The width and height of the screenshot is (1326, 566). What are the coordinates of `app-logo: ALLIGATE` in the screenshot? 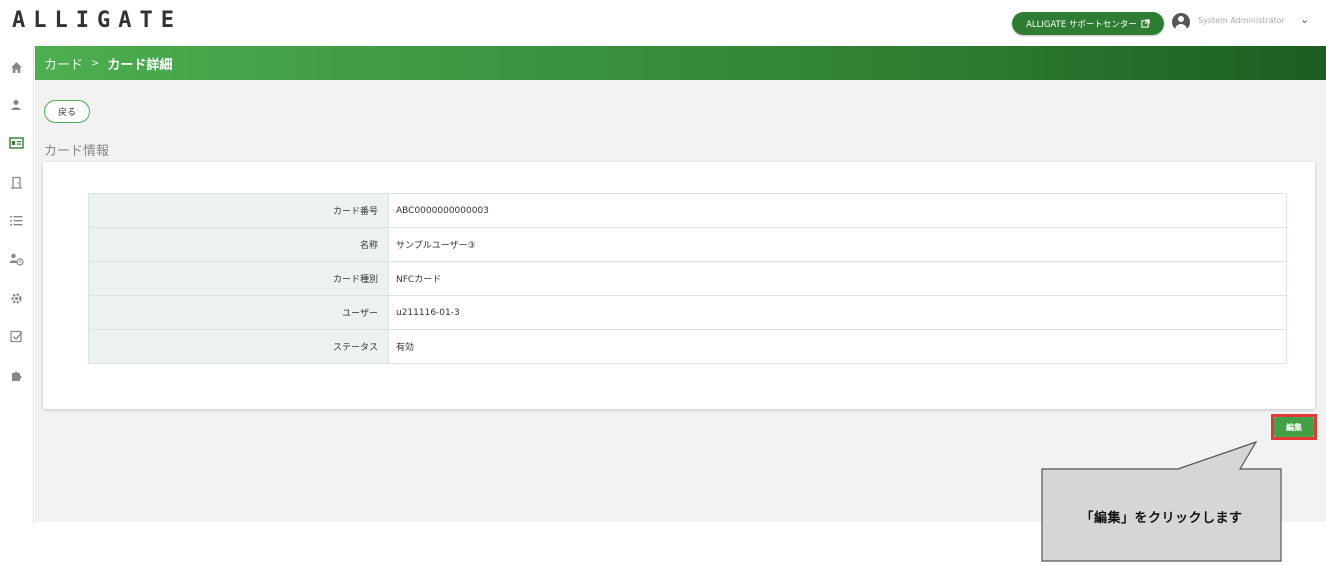 It's located at (97, 20).